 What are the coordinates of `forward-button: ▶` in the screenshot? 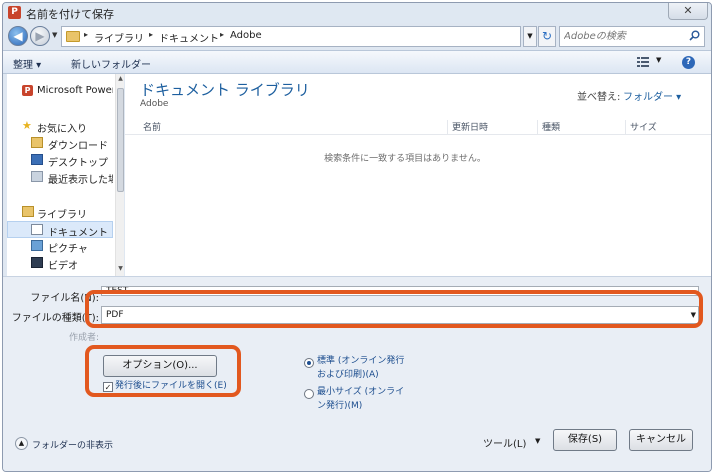 It's located at (40, 36).